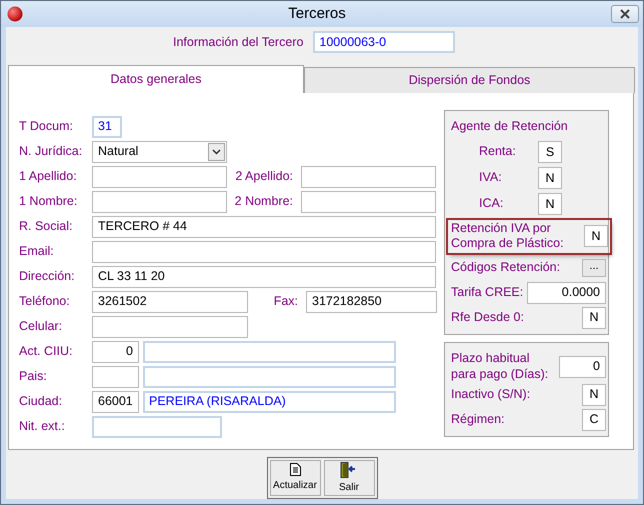 This screenshot has width=644, height=505. I want to click on input-field: PEREIRA (RISARALDA), so click(269, 401).